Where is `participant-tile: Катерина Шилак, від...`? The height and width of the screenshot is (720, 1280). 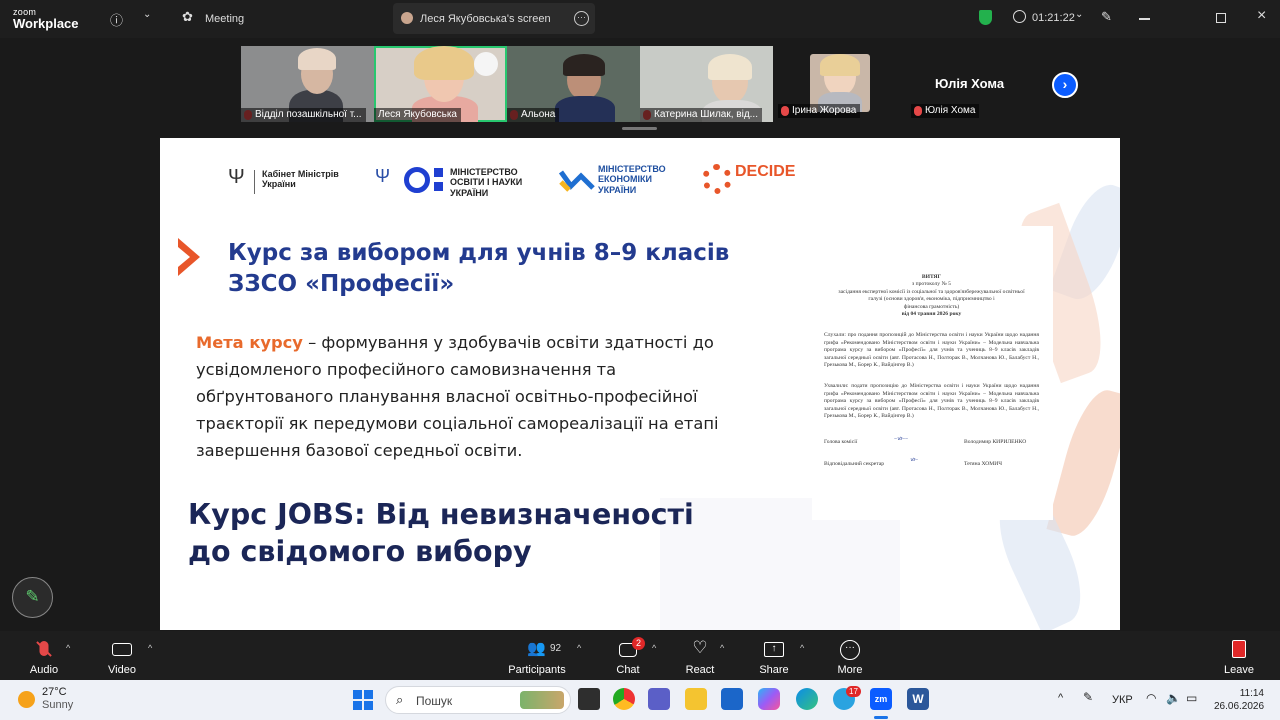 participant-tile: Катерина Шилак, від... is located at coordinates (706, 84).